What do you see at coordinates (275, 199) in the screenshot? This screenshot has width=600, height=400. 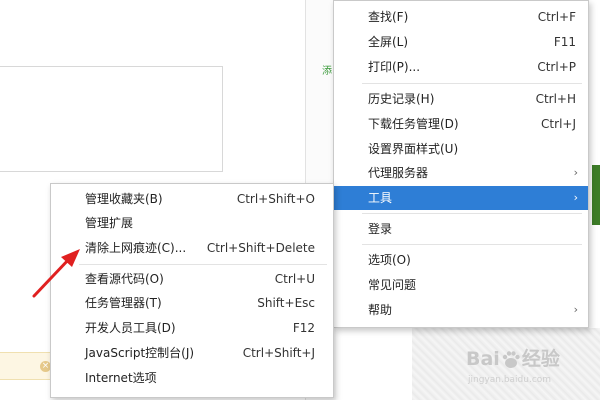 I see `menu-item-shortcut: Ctrl+Shift+O` at bounding box center [275, 199].